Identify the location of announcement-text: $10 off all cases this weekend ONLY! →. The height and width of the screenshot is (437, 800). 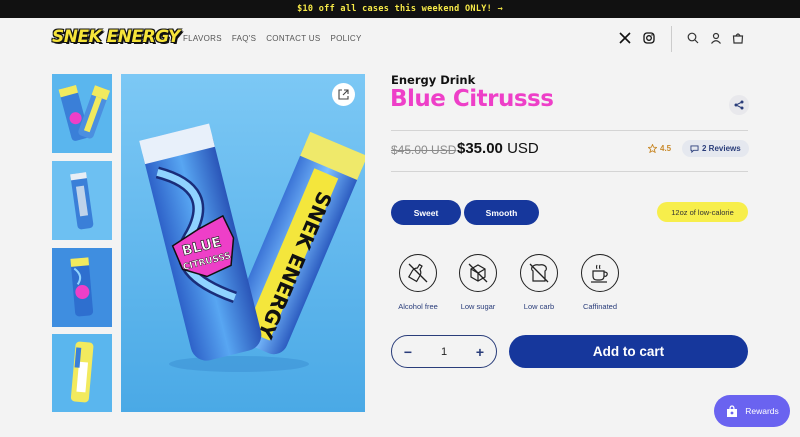
(400, 9).